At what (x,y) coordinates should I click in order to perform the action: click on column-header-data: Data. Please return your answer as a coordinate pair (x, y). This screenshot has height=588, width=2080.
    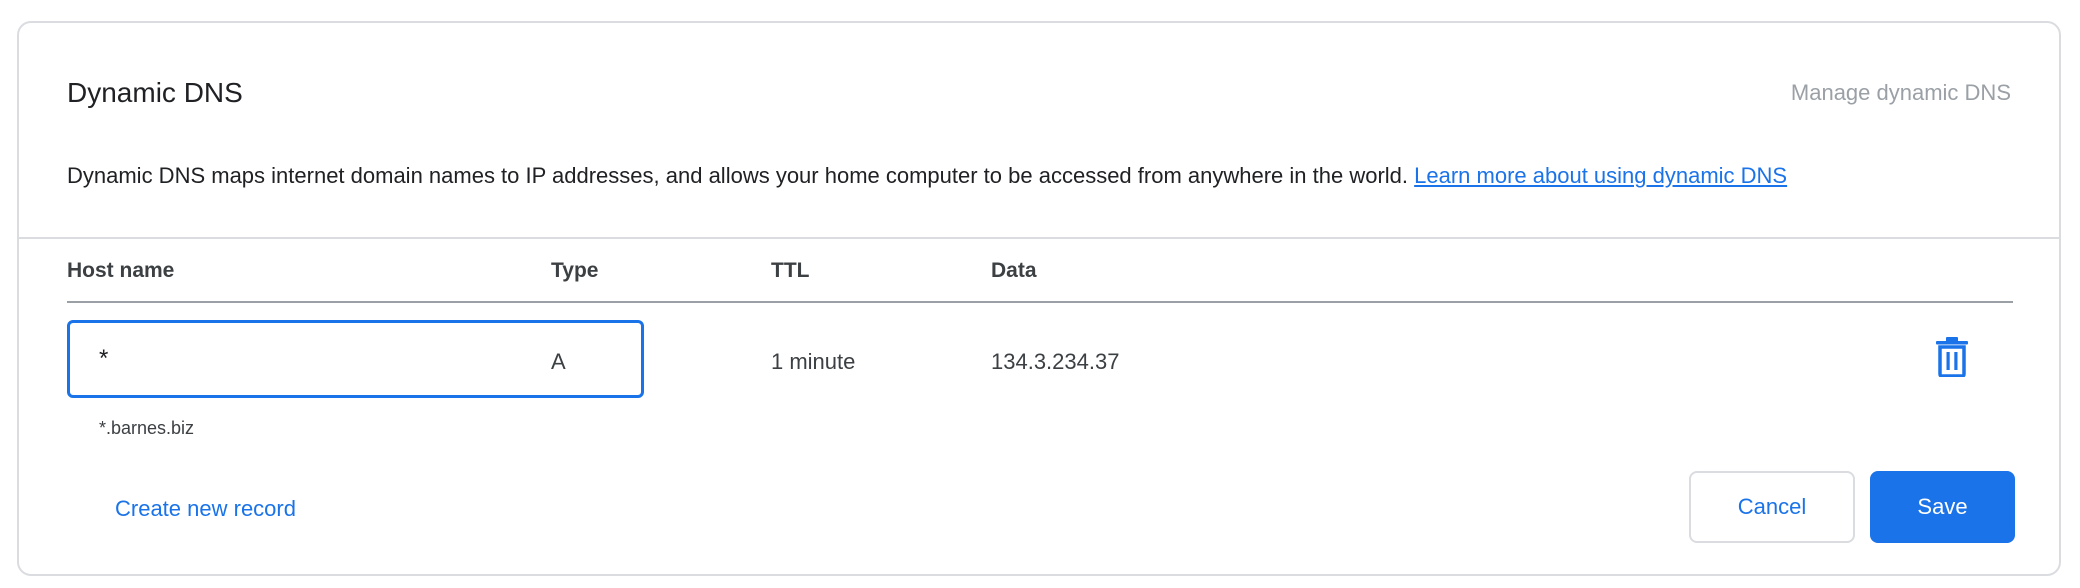
    Looking at the image, I should click on (1014, 270).